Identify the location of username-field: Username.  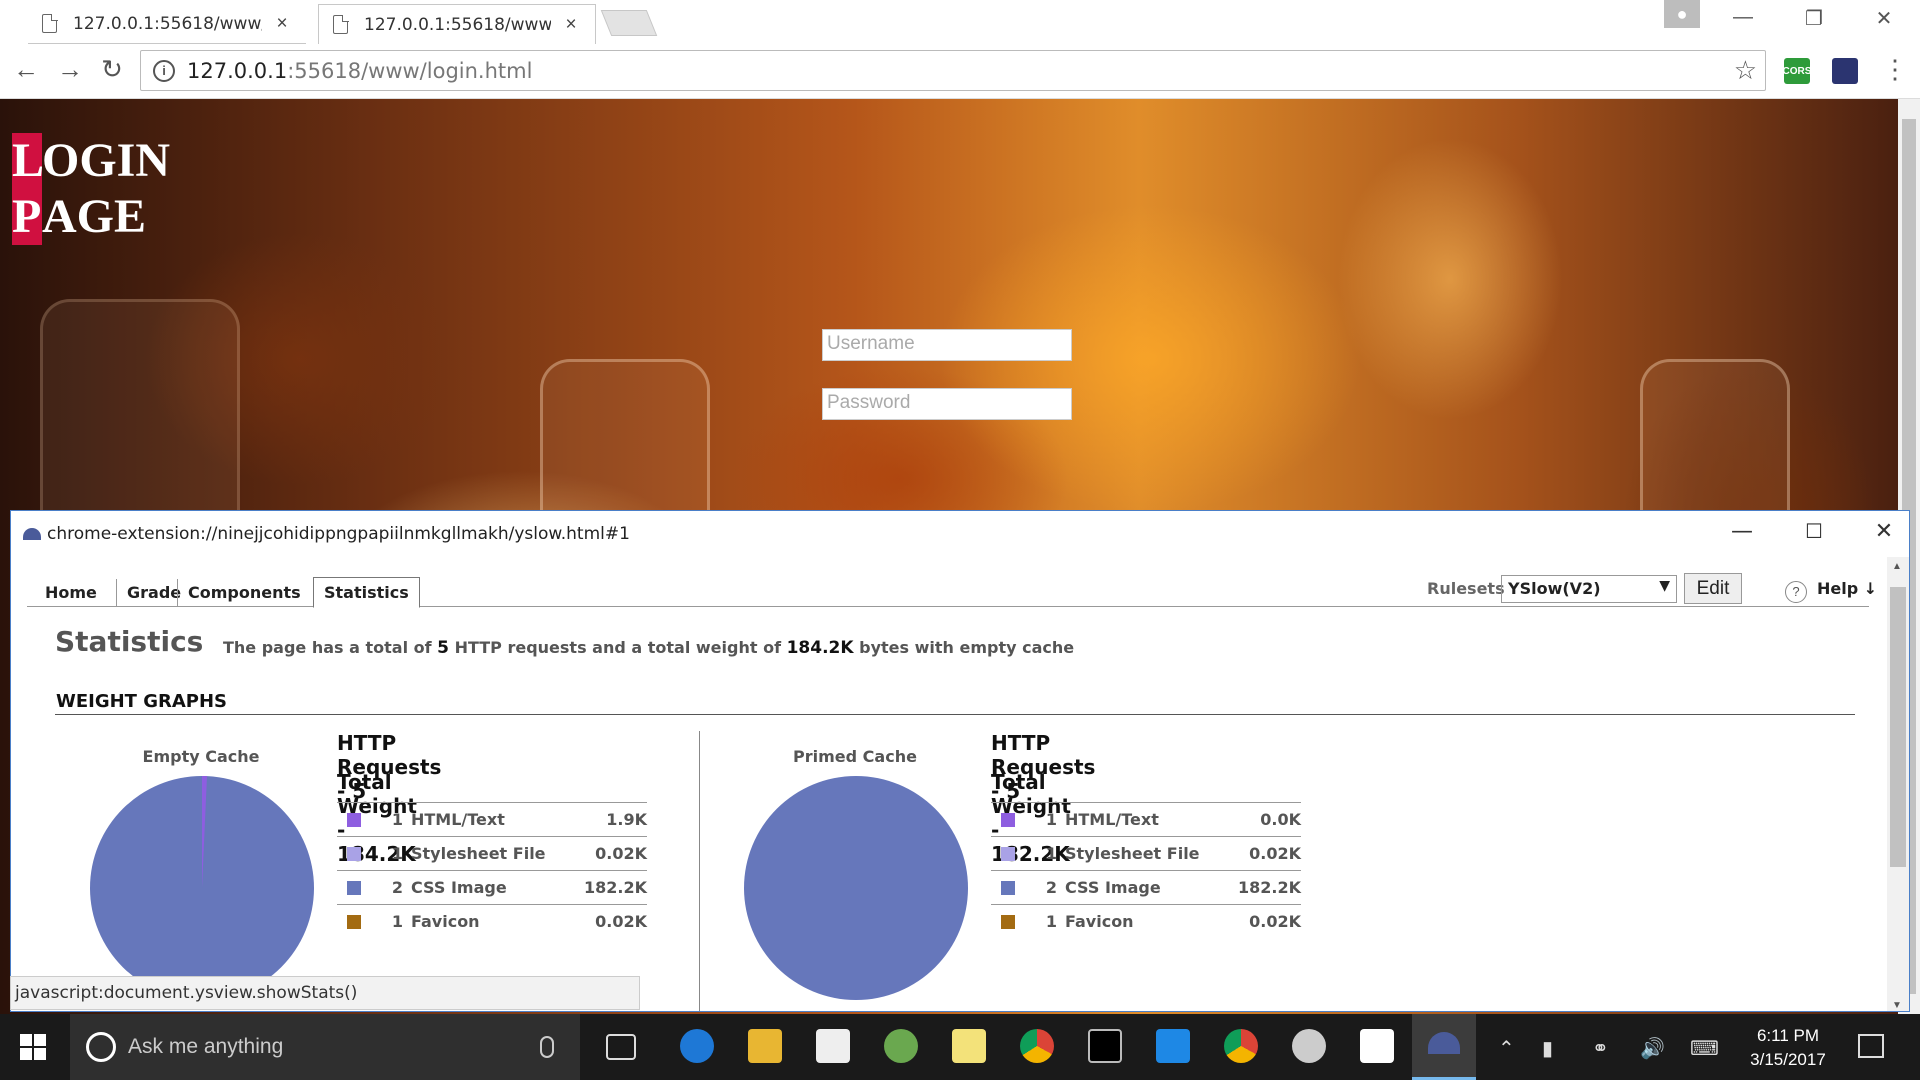
(947, 345).